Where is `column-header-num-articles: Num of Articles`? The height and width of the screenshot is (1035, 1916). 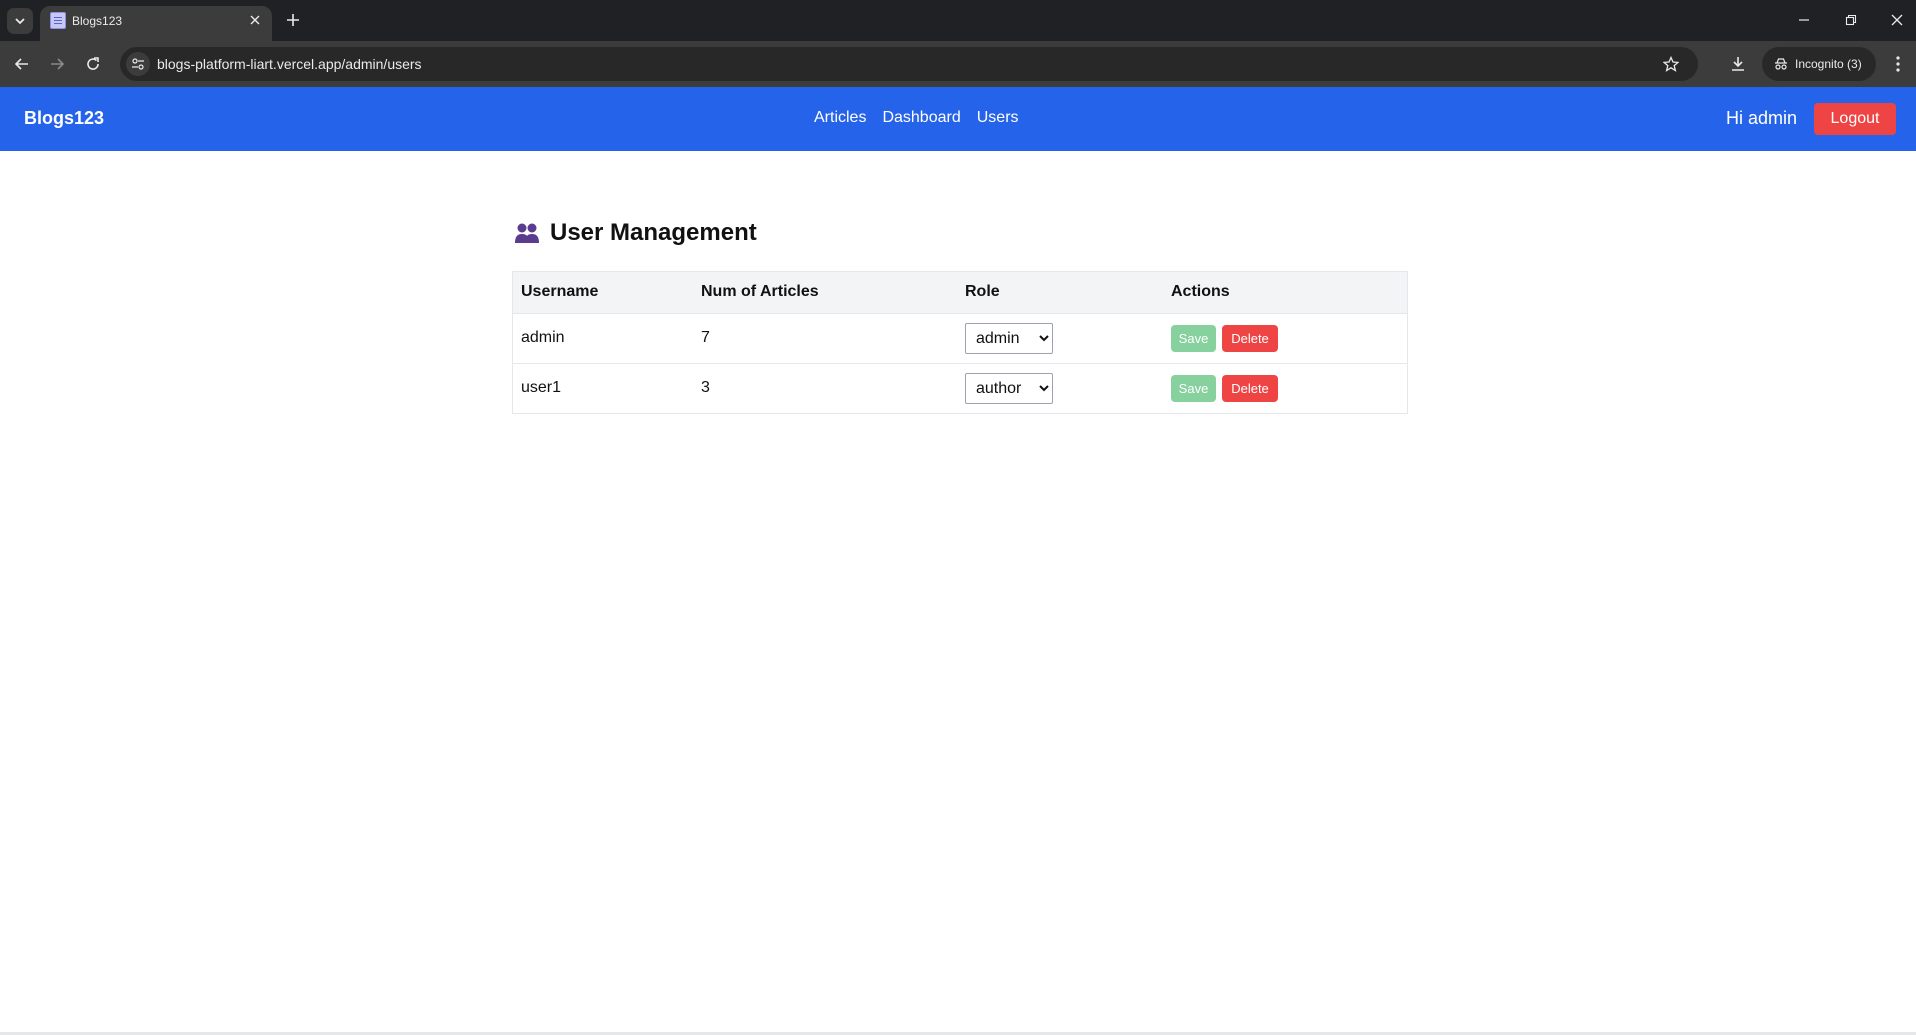
column-header-num-articles: Num of Articles is located at coordinates (760, 292).